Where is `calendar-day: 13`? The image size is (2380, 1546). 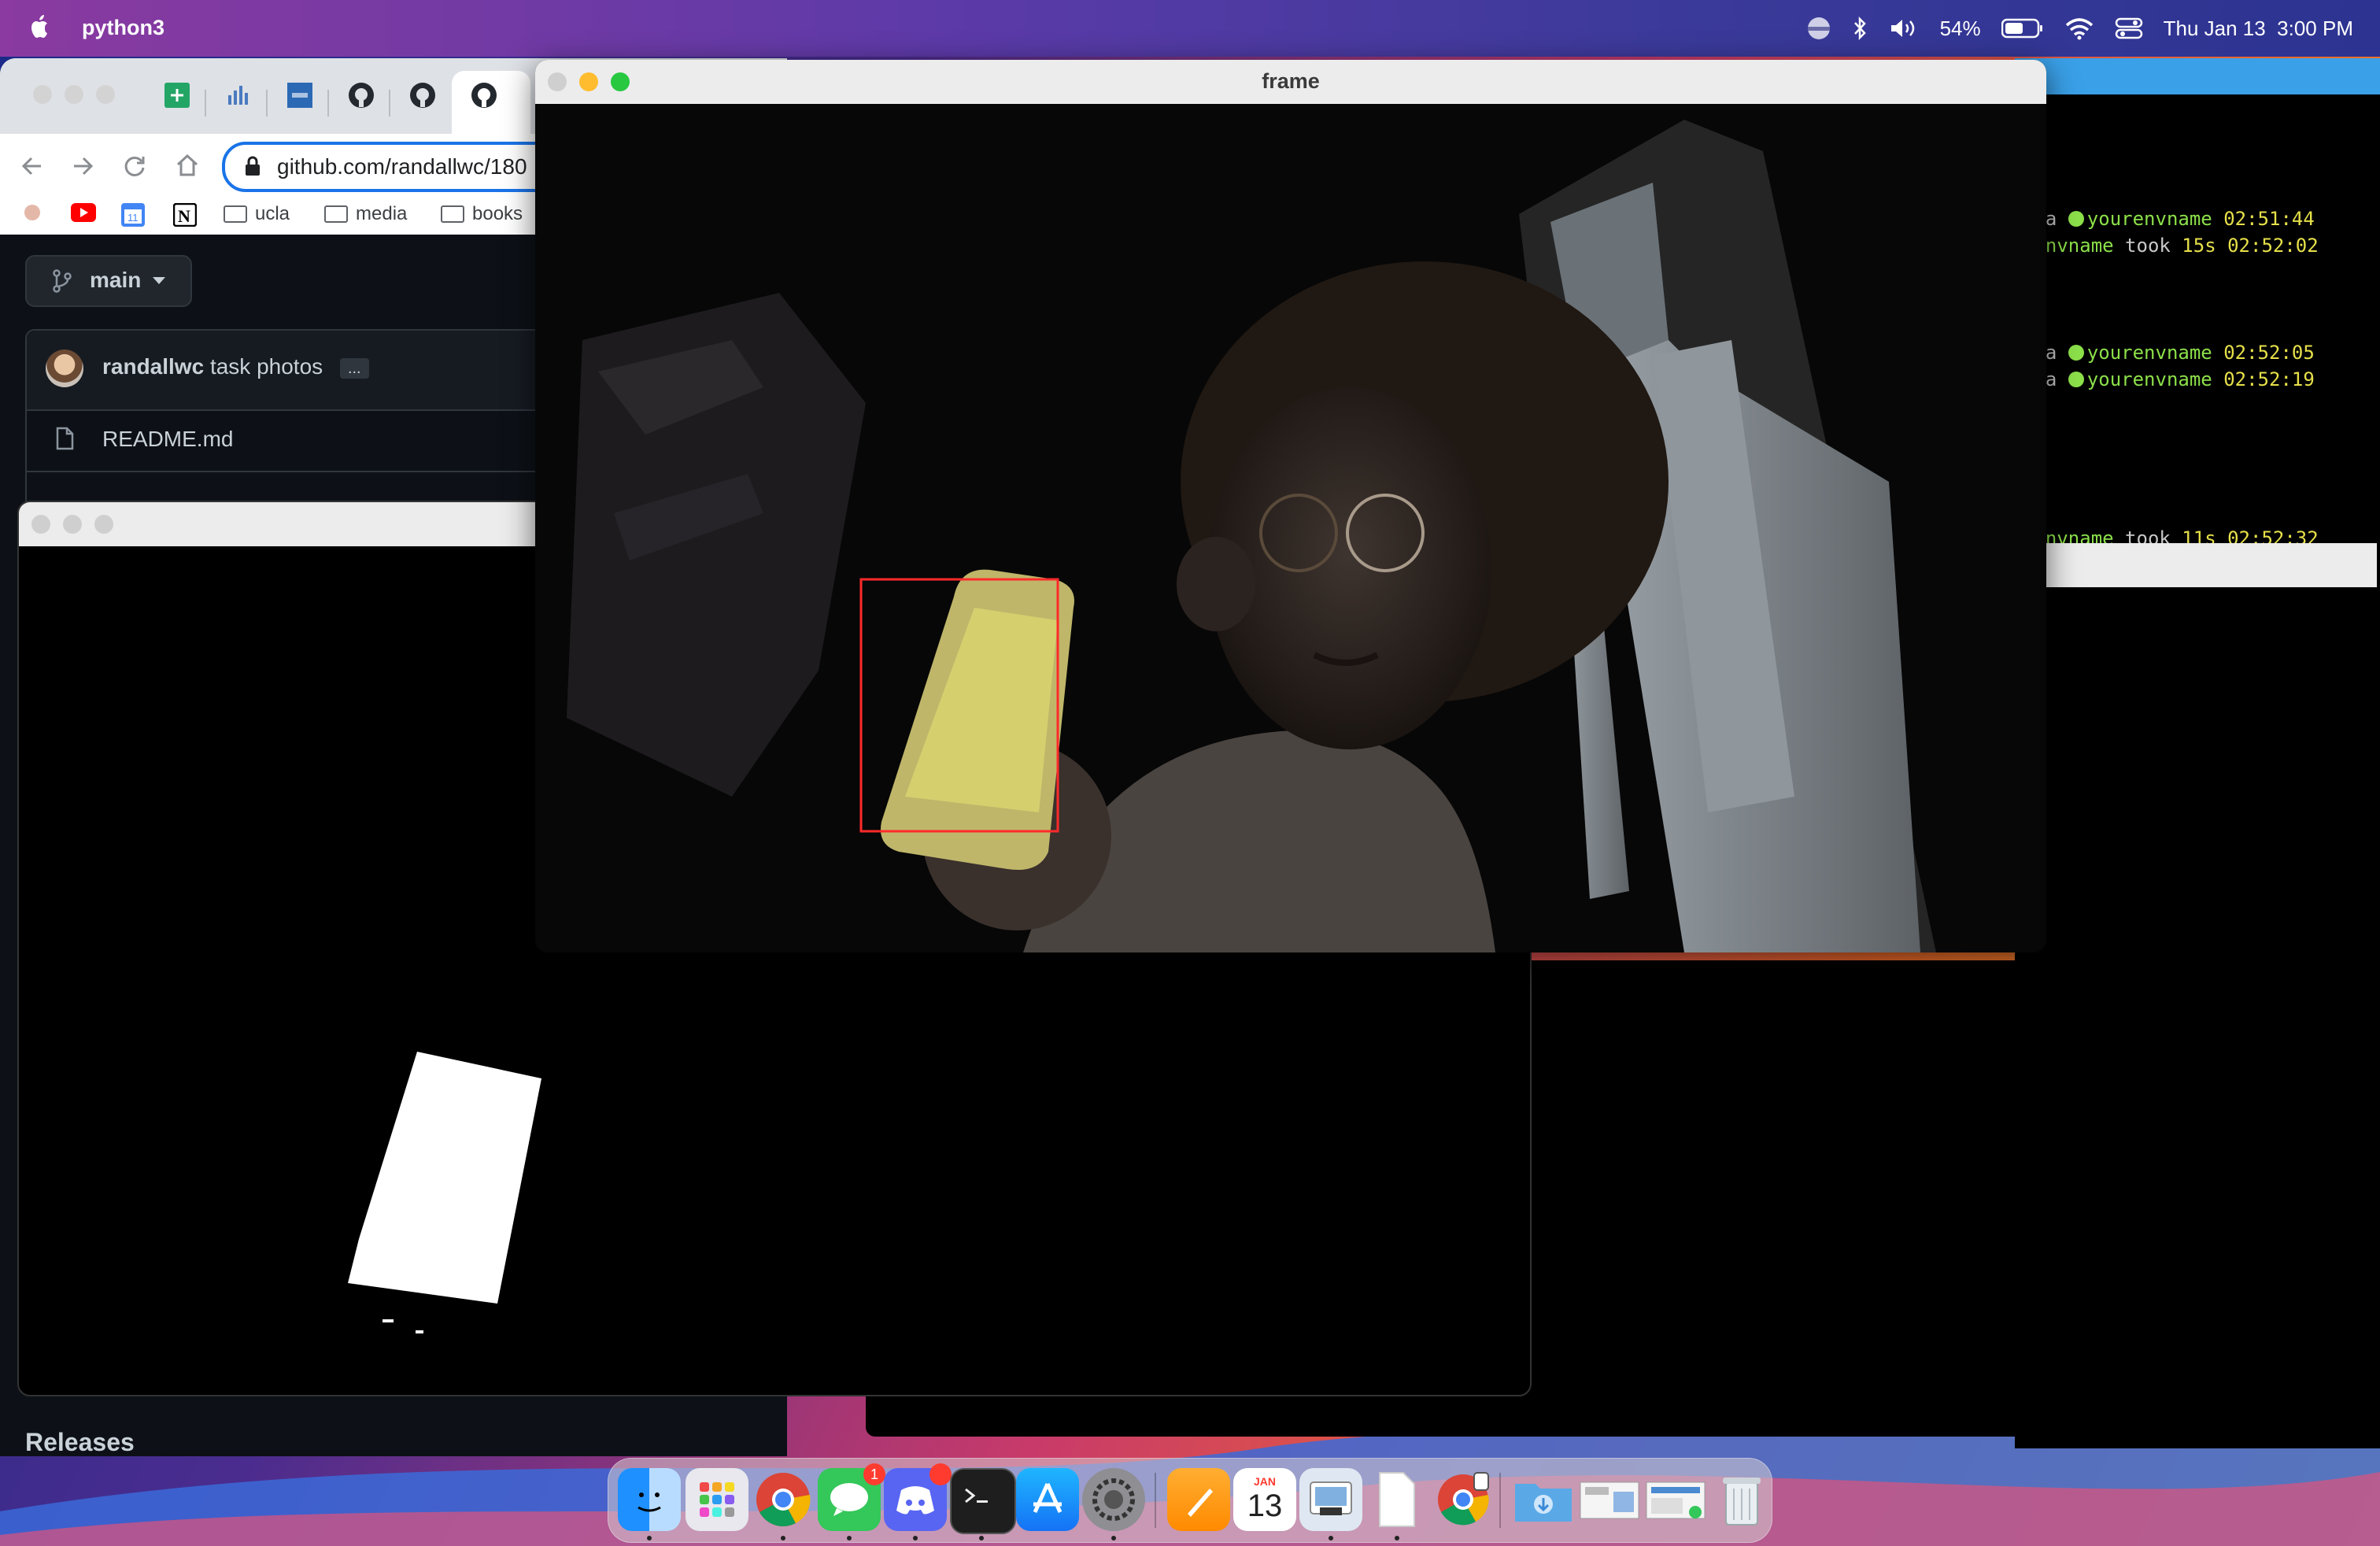 calendar-day: 13 is located at coordinates (1265, 1506).